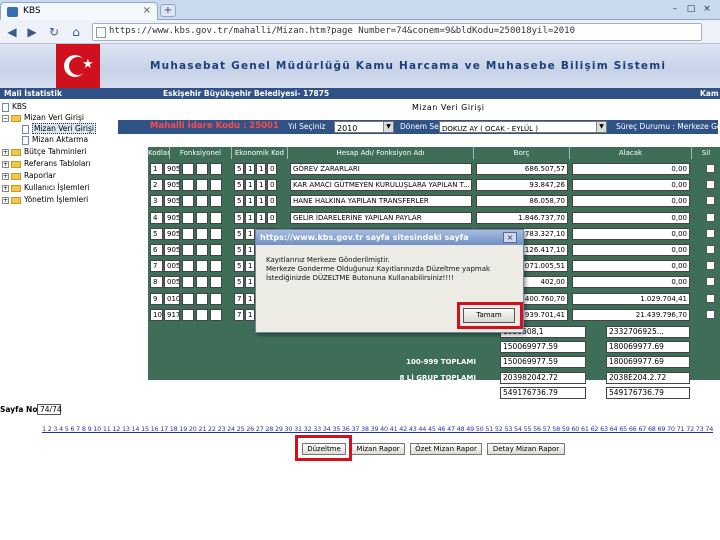  I want to click on tree-subitem-mizan-aktarma: Mizan Aktarma, so click(55, 139).